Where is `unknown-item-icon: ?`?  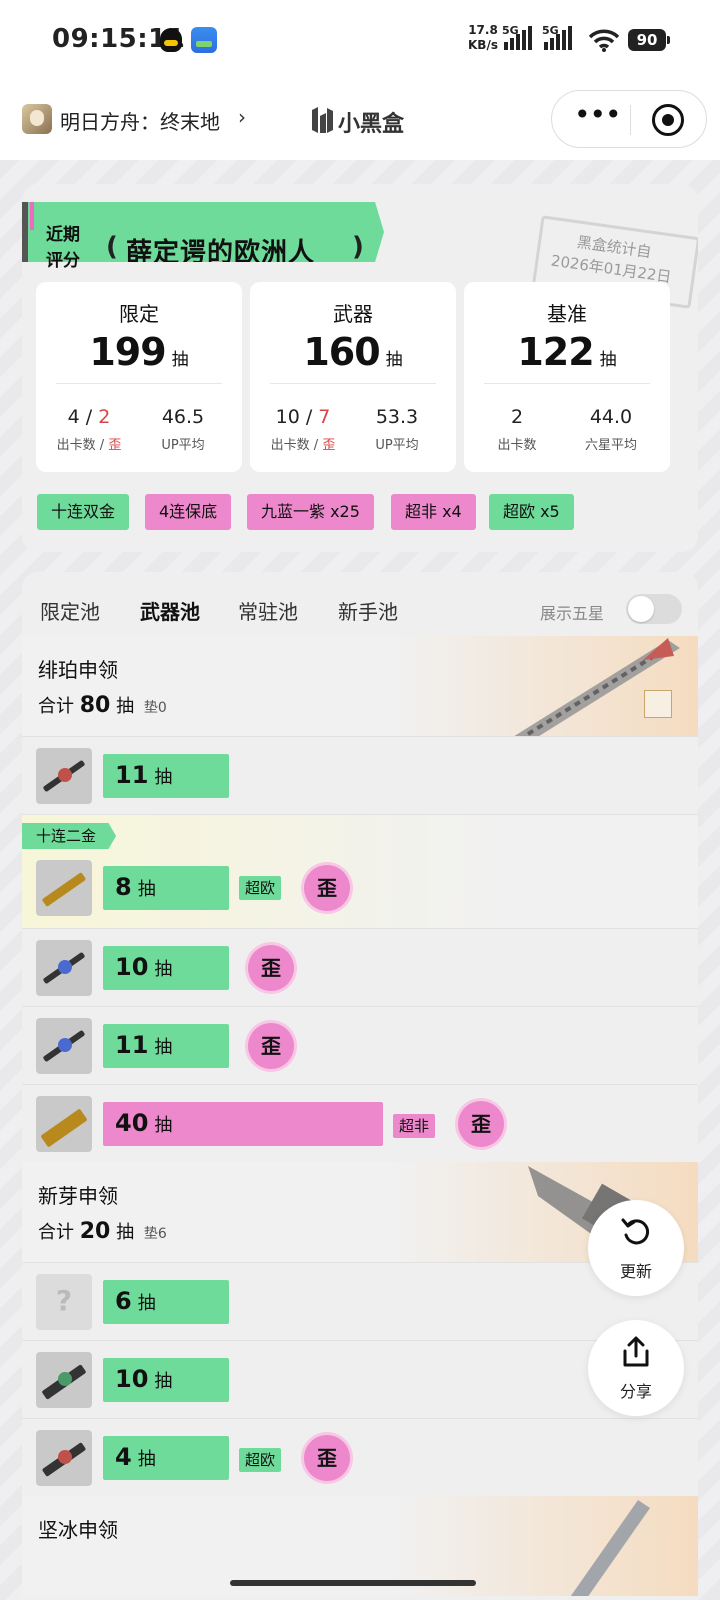 unknown-item-icon: ? is located at coordinates (64, 1302).